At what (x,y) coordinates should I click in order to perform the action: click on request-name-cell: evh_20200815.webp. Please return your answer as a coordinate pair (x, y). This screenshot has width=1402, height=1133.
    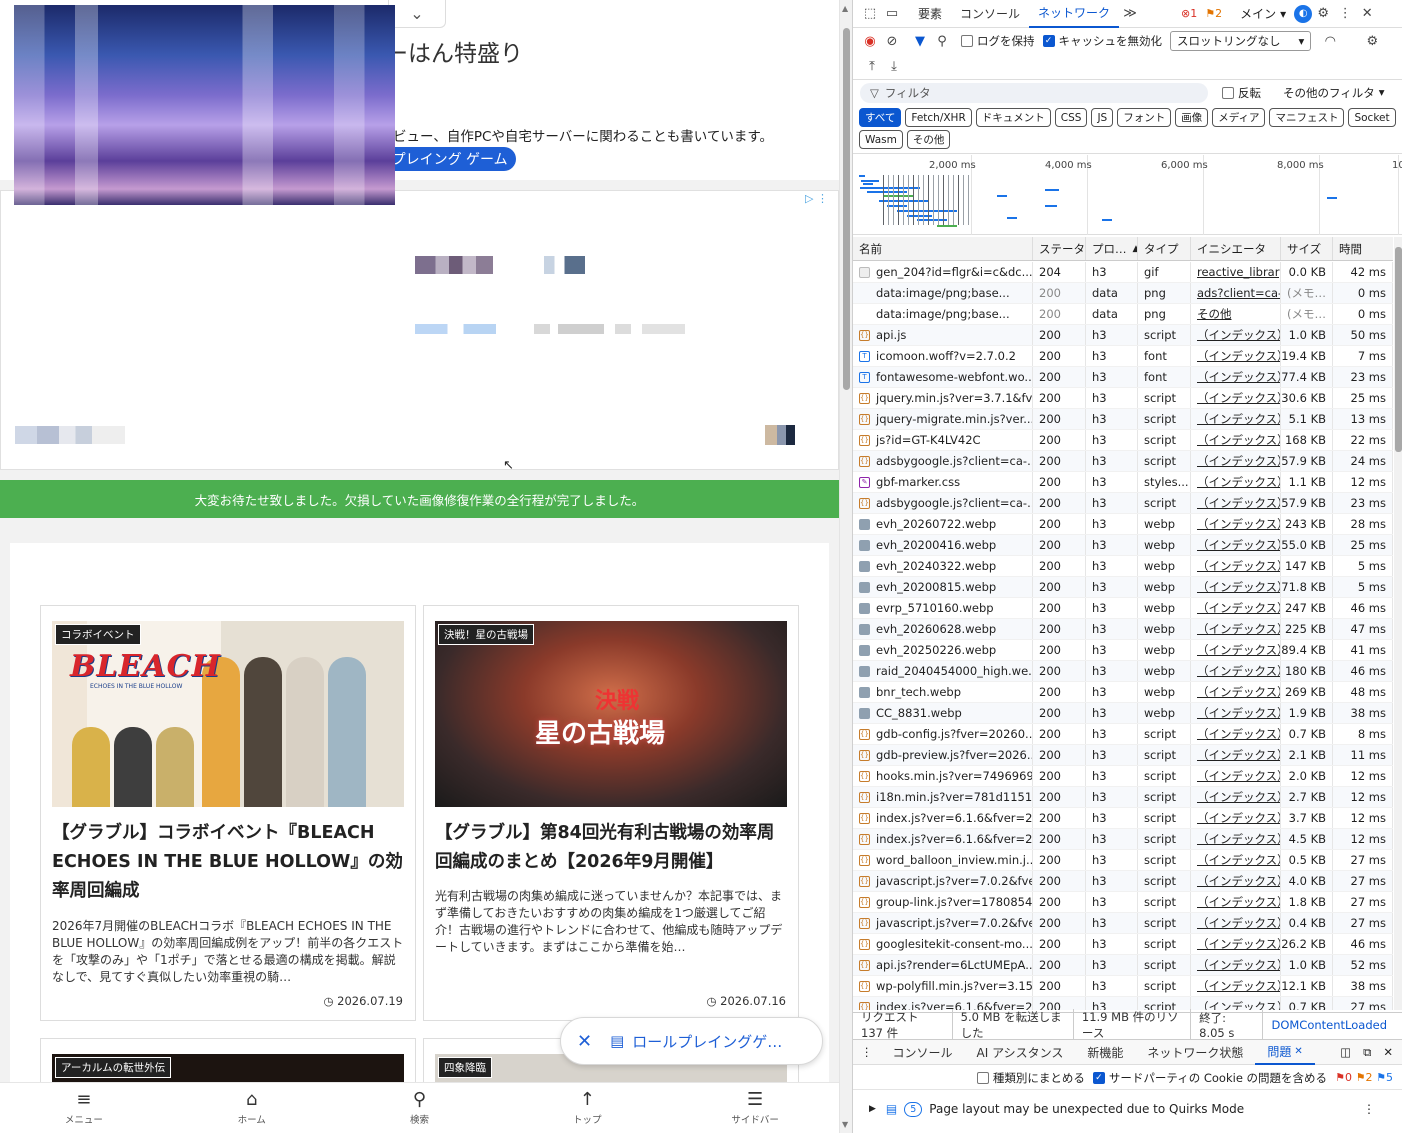
    Looking at the image, I should click on (943, 587).